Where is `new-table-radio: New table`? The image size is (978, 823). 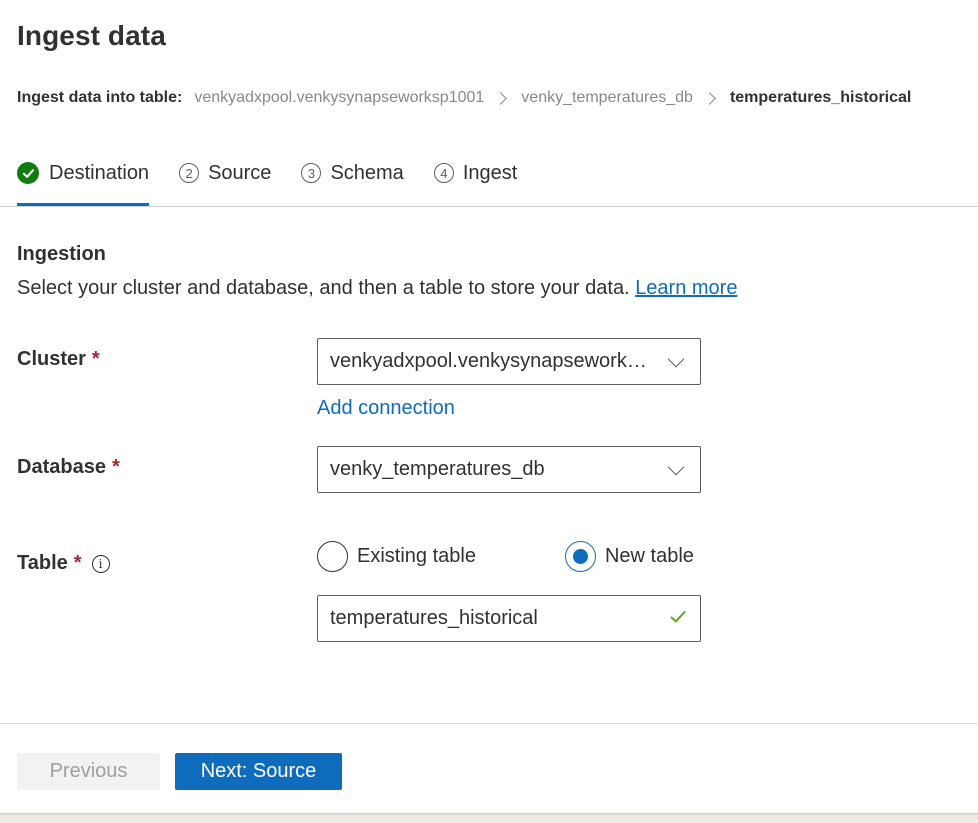
new-table-radio: New table is located at coordinates (629, 556).